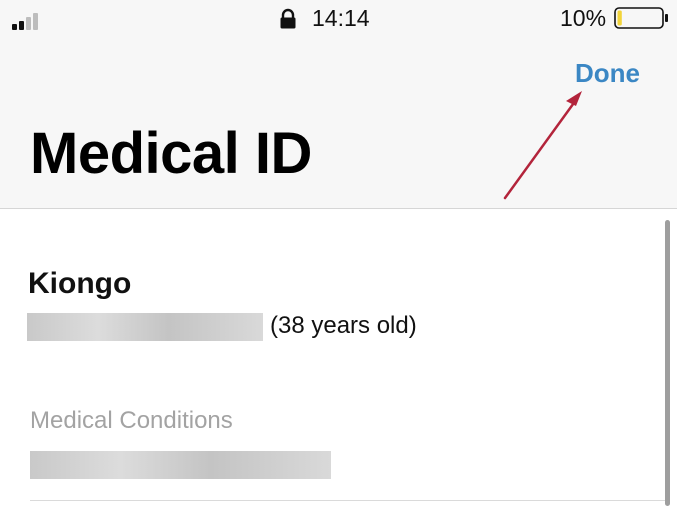 This screenshot has height=506, width=677. Describe the element at coordinates (180, 465) in the screenshot. I see `redacted-medical-conditions` at that location.